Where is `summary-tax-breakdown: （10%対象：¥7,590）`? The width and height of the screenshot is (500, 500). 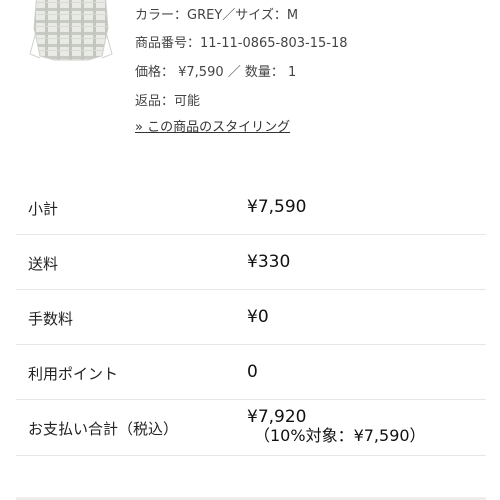 summary-tax-breakdown: （10%対象：¥7,590） is located at coordinates (340, 435).